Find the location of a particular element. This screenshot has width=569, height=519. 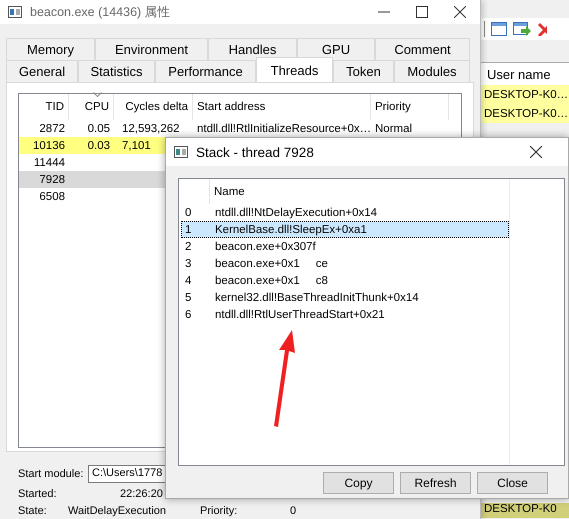

window-title: beacon.exe (14436) 属性 is located at coordinates (101, 12).